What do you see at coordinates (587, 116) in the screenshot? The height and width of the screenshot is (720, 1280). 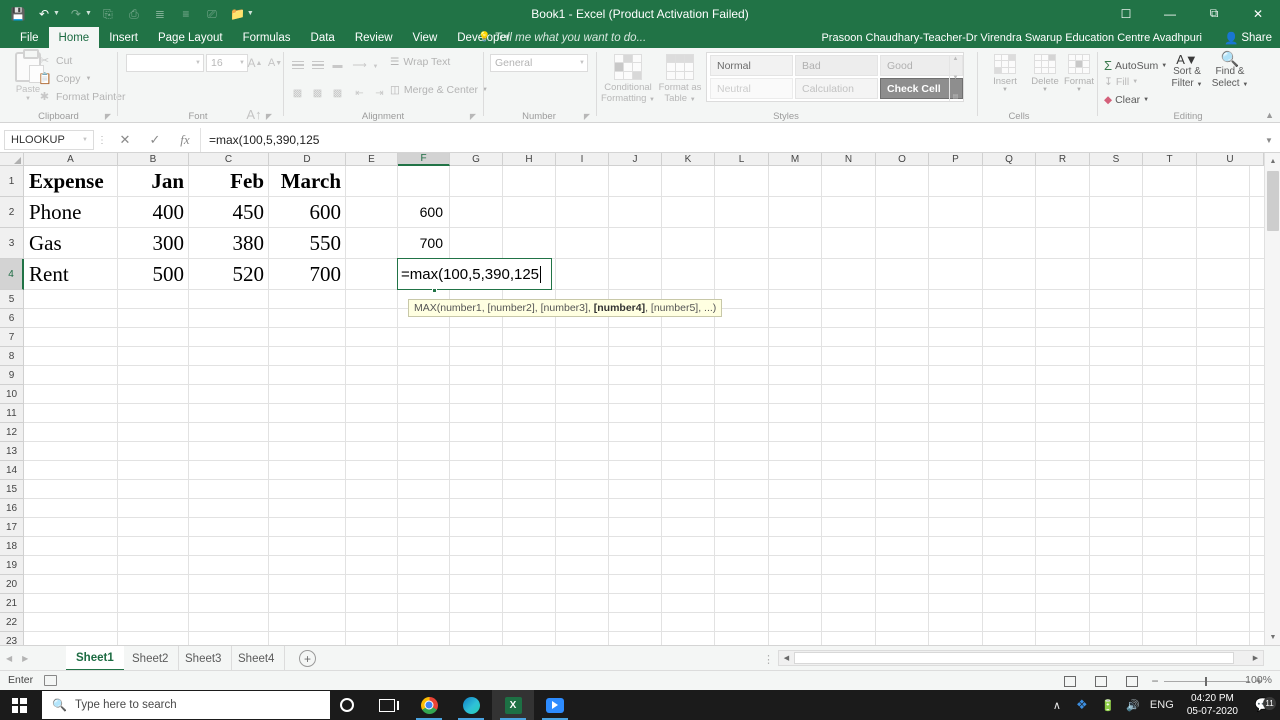 I see `number-dialog-launcher: ◤` at bounding box center [587, 116].